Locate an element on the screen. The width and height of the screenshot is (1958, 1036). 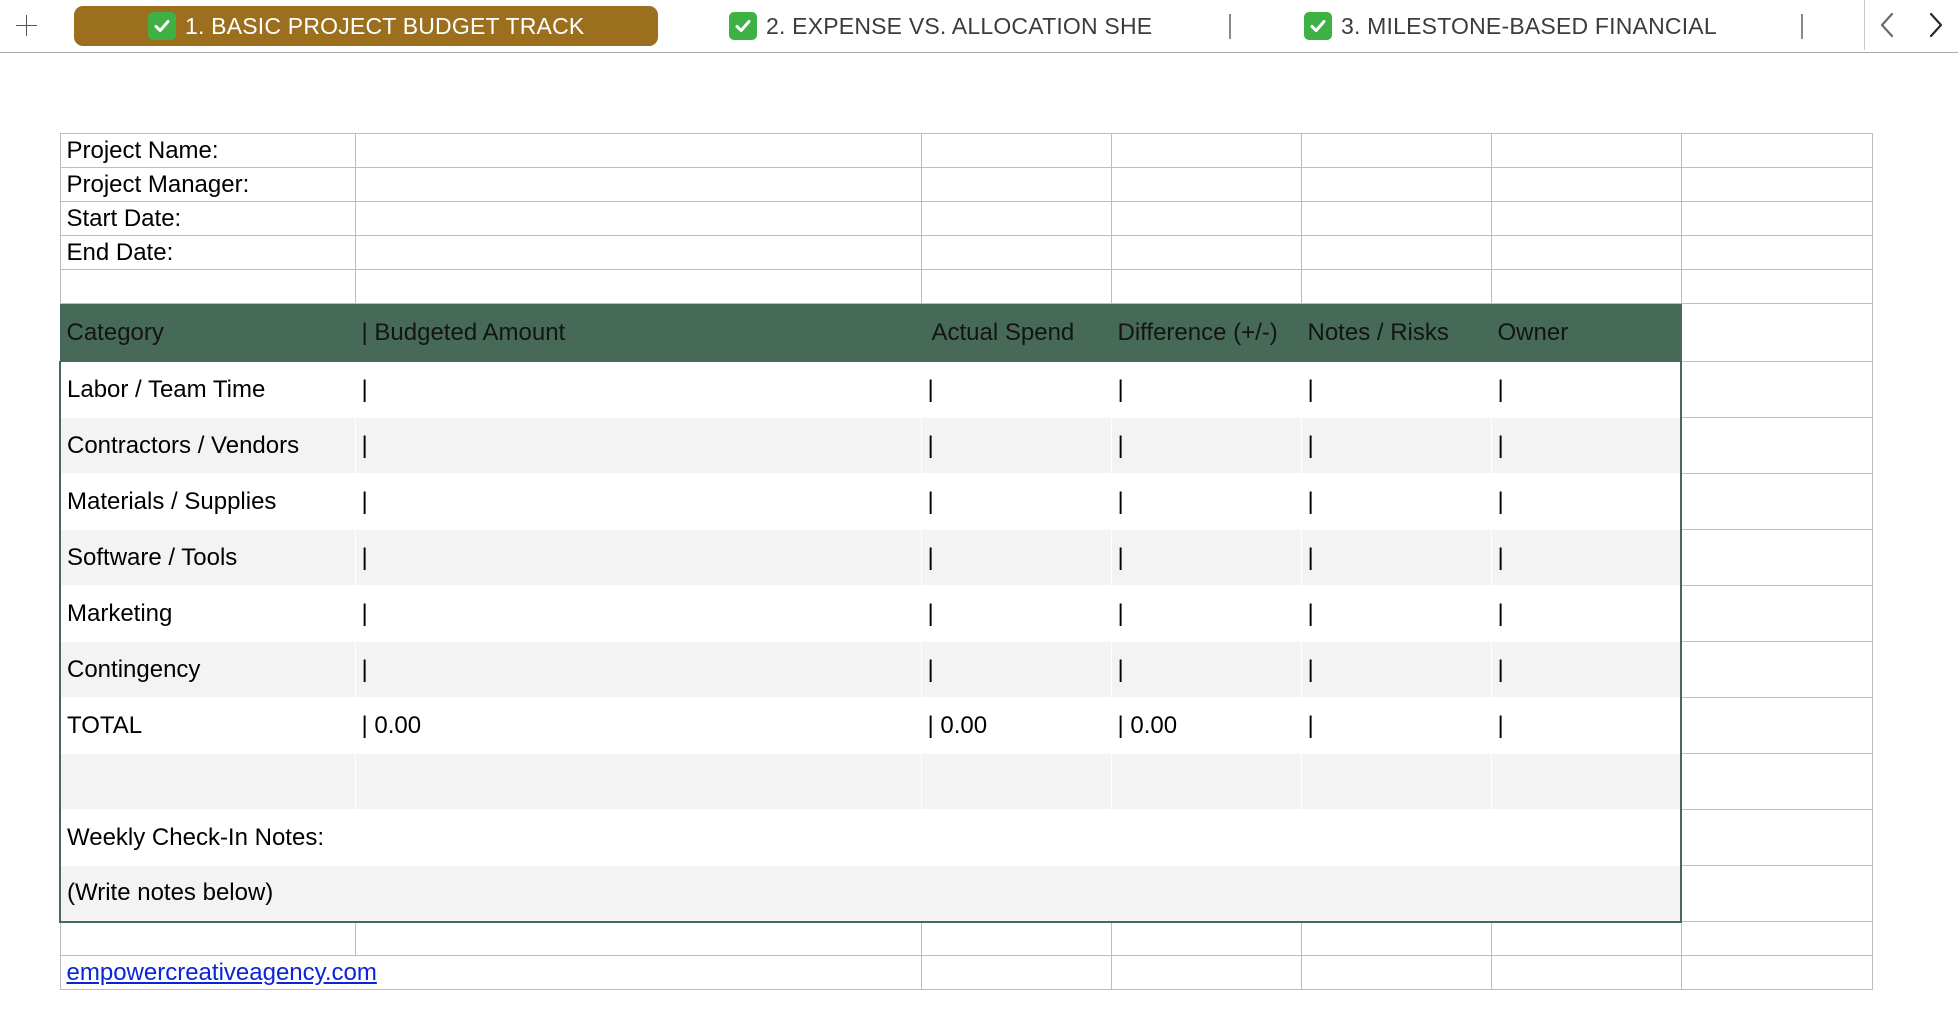
website-link: empowercreativeagency.com is located at coordinates (222, 972).